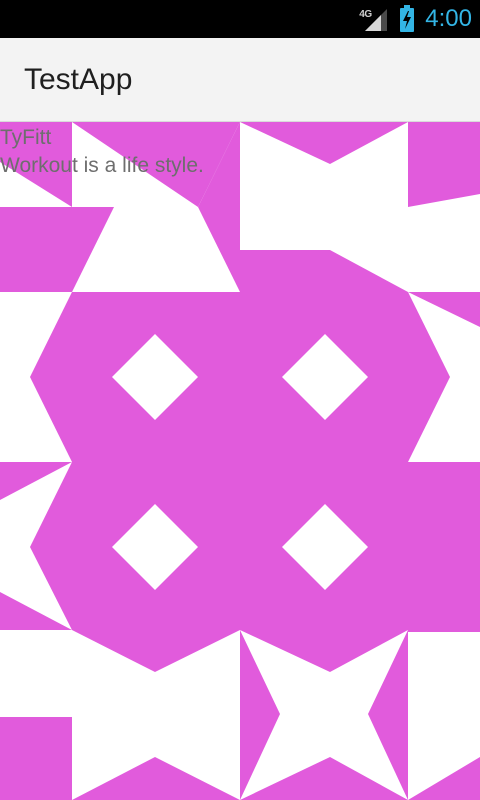 The width and height of the screenshot is (480, 800). I want to click on tagline-text: Workout is a life style., so click(102, 165).